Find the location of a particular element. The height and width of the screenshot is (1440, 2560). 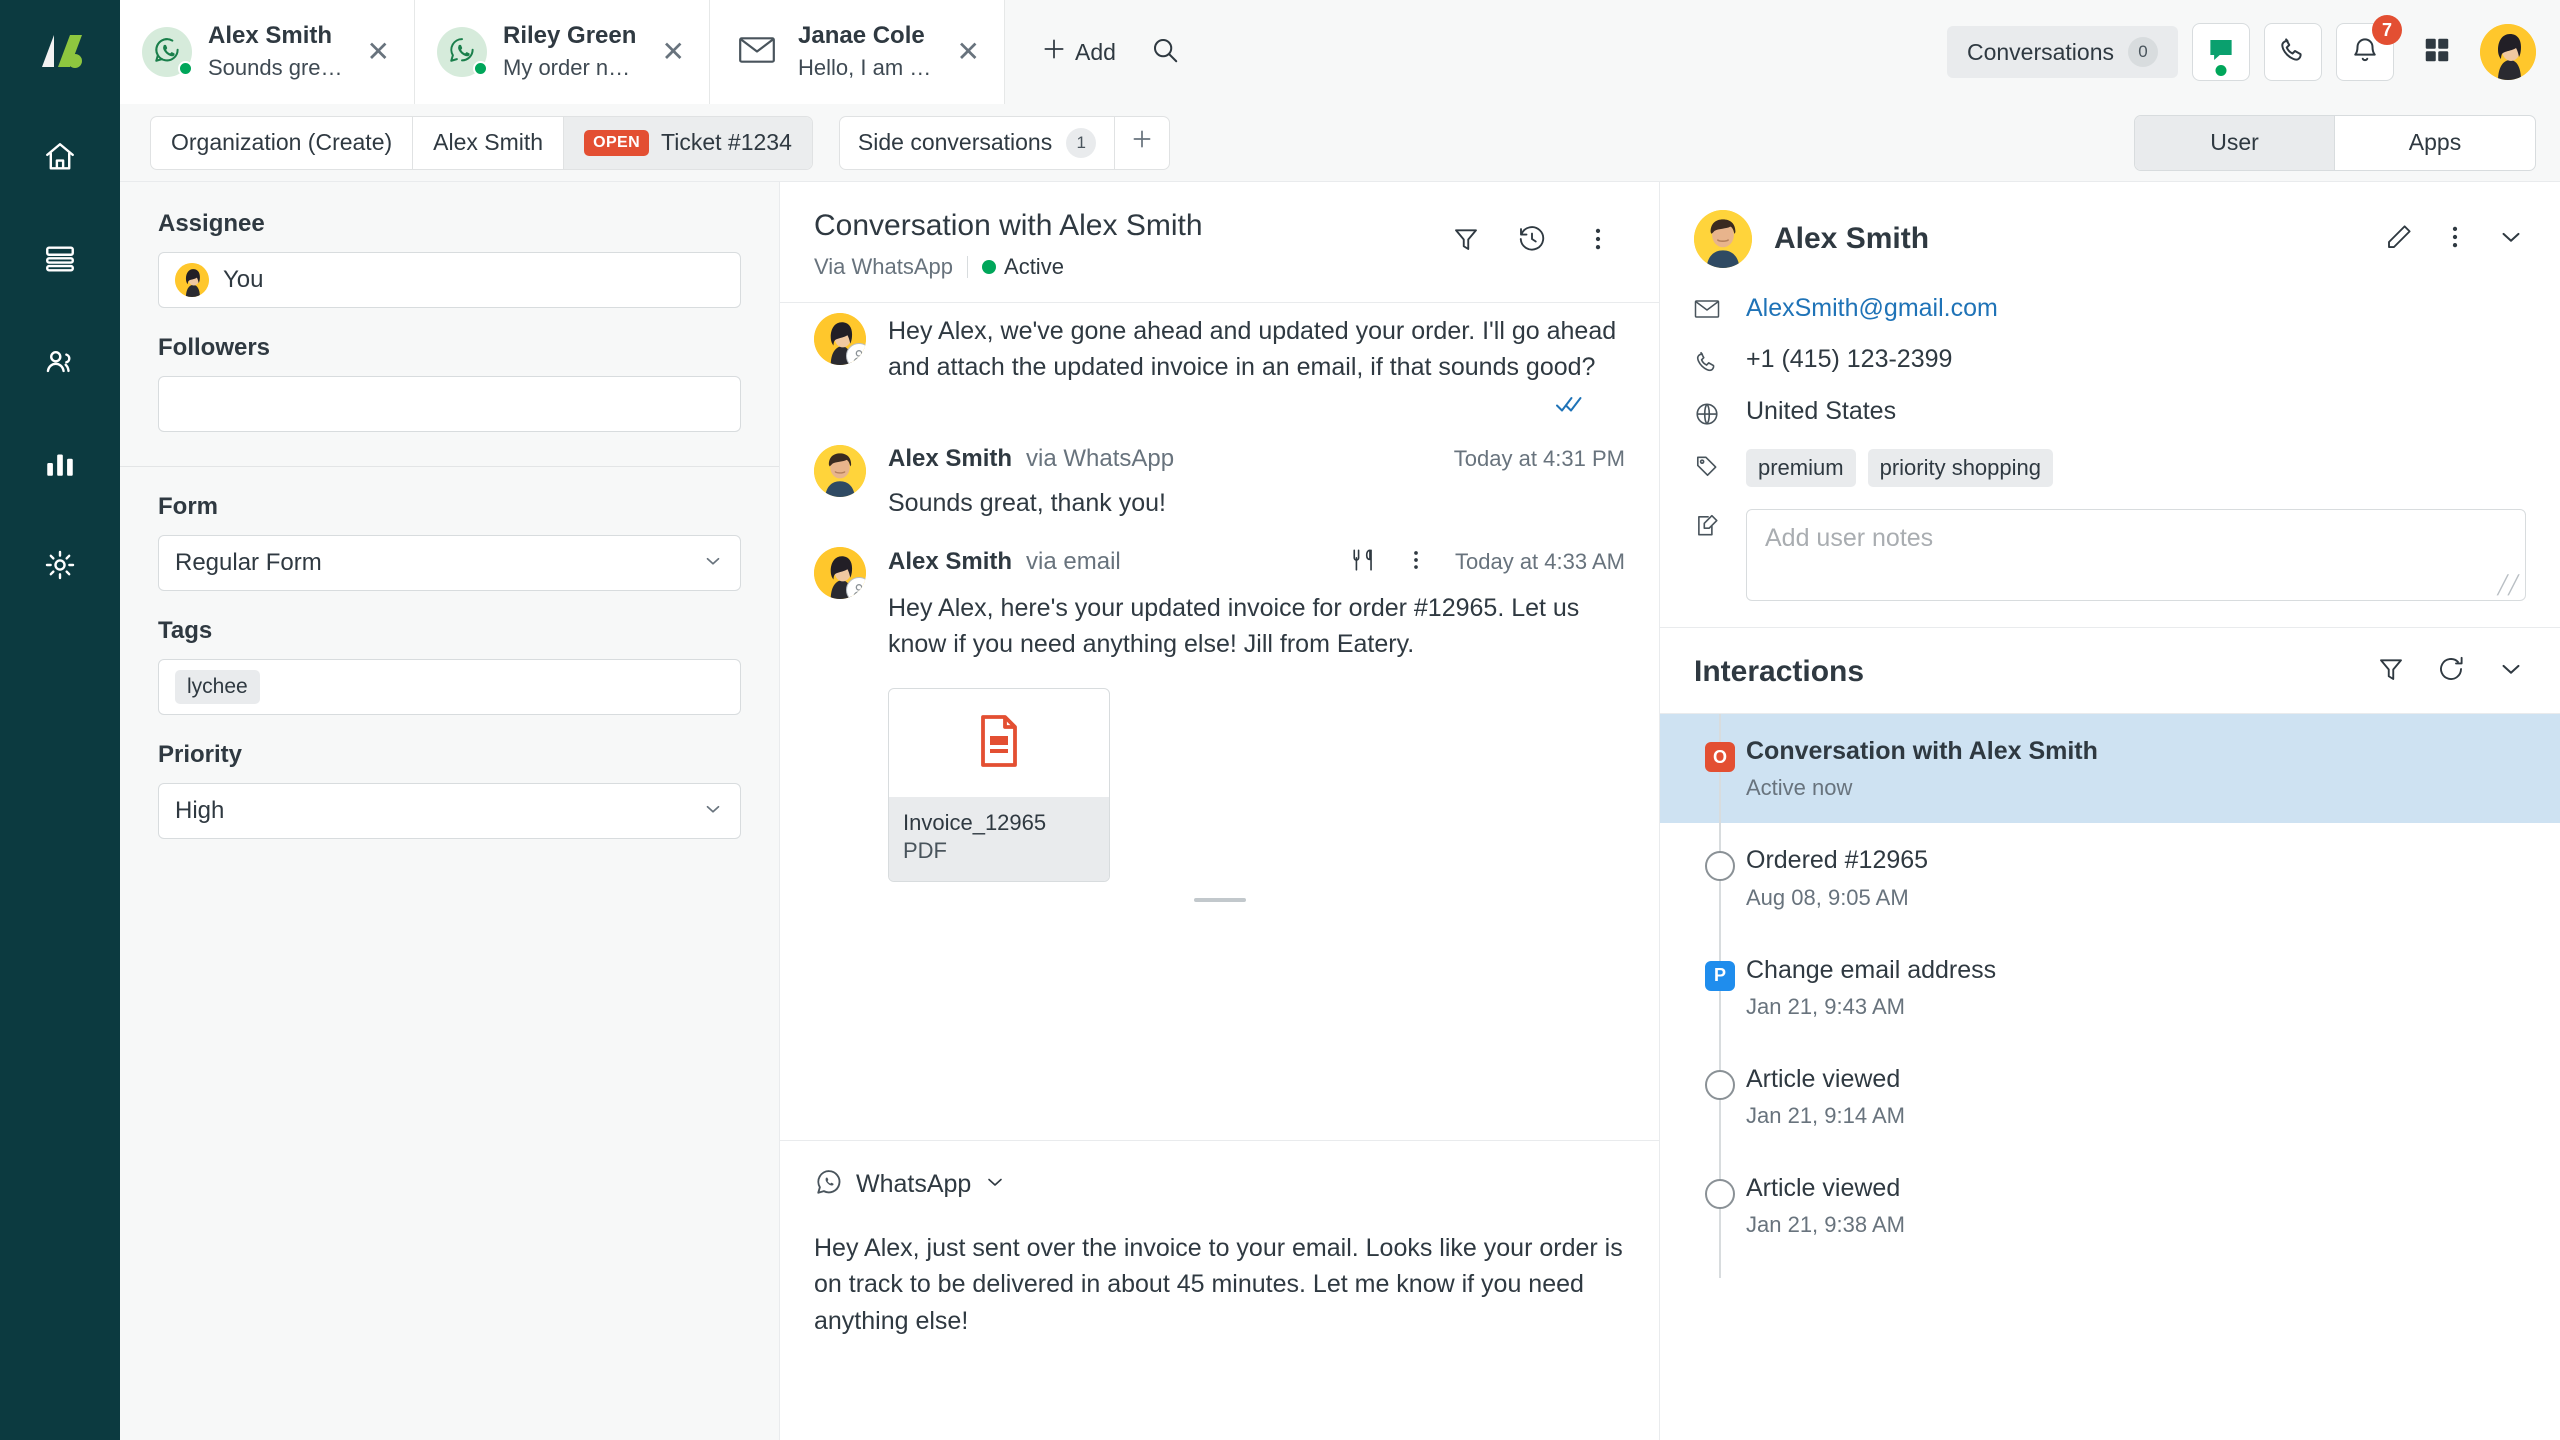

app-logo is located at coordinates (60, 53).